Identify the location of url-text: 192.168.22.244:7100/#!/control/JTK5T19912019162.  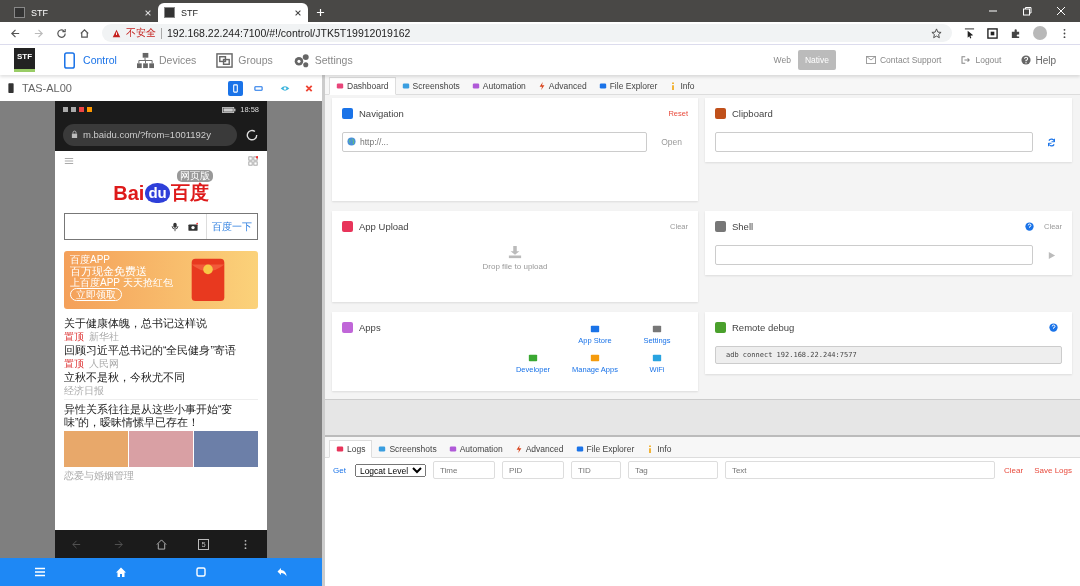
(289, 33).